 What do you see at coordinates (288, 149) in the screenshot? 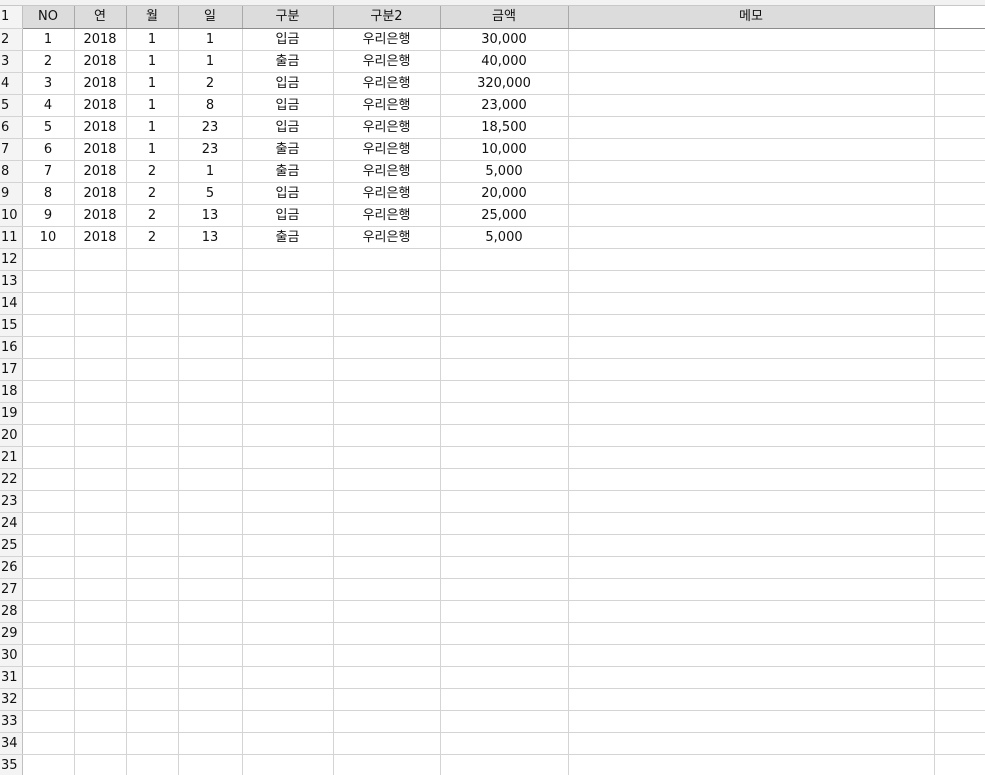
I see `cell-type: 출금` at bounding box center [288, 149].